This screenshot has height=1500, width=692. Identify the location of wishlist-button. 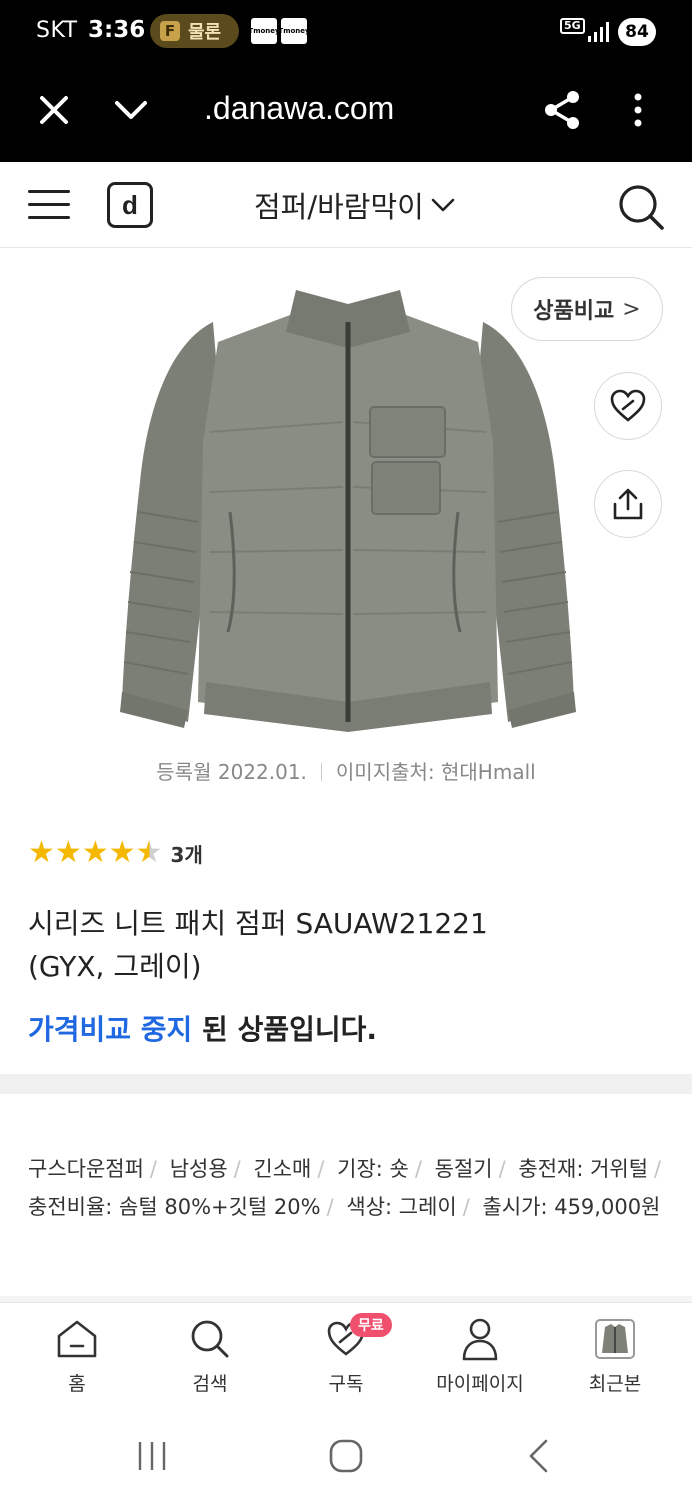
(628, 406).